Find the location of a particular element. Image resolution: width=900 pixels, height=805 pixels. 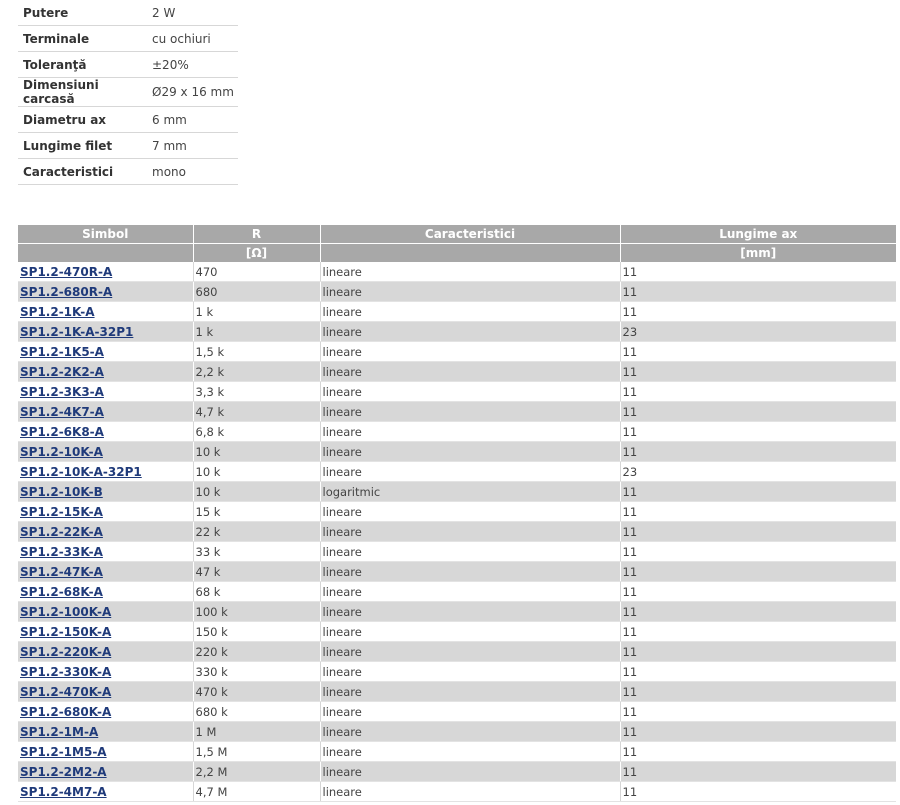

table-row: SP1.2-4K7-A 4,7 k lineare 11 is located at coordinates (457, 411).